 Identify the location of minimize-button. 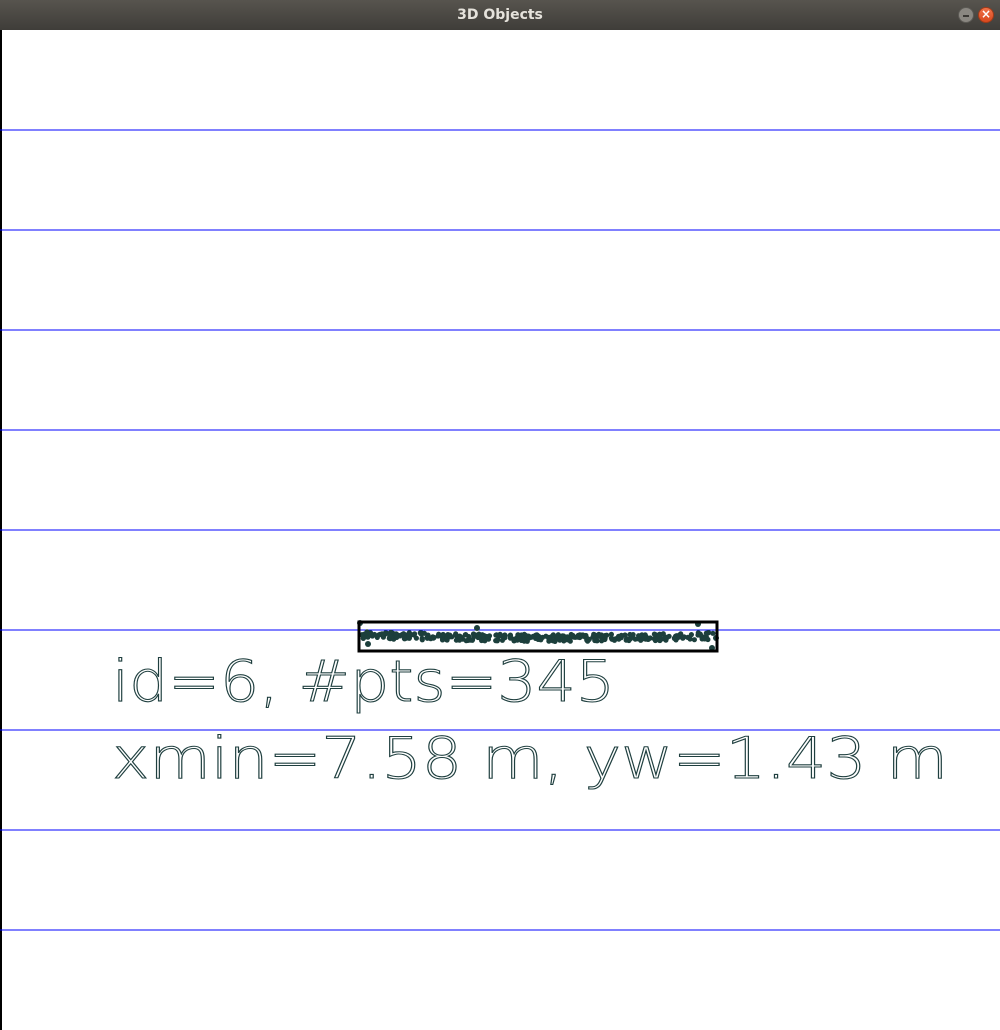
(966, 15).